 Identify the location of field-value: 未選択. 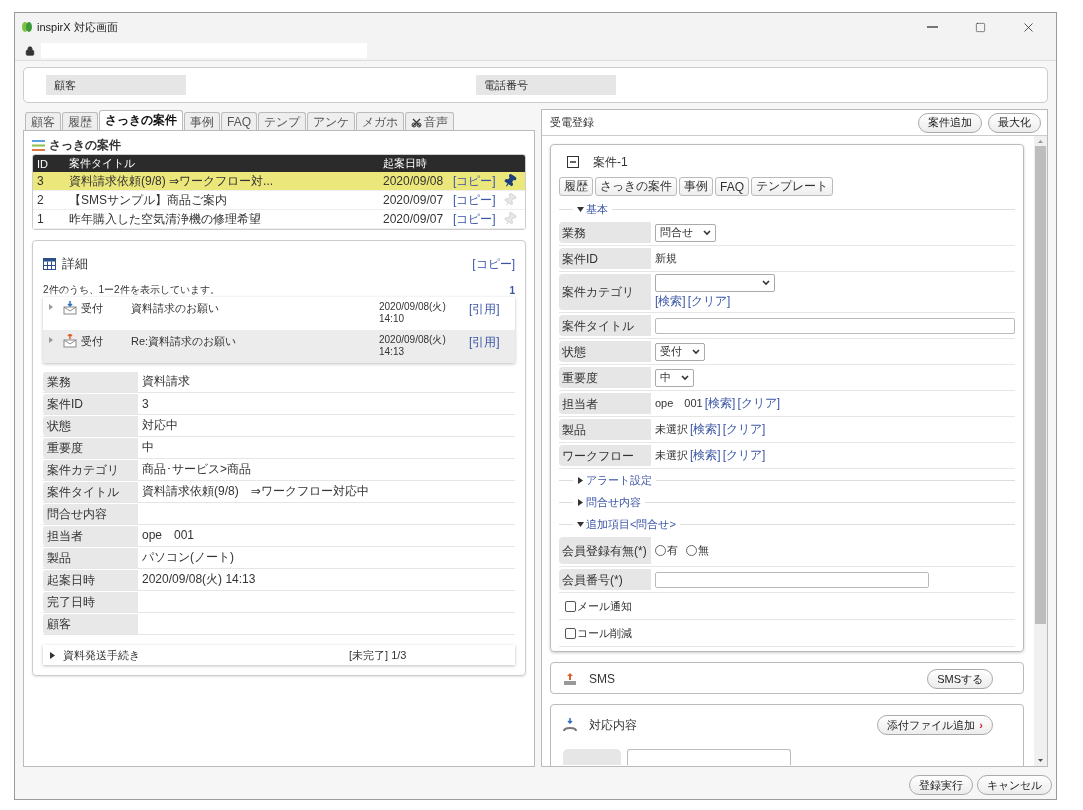
(671, 455).